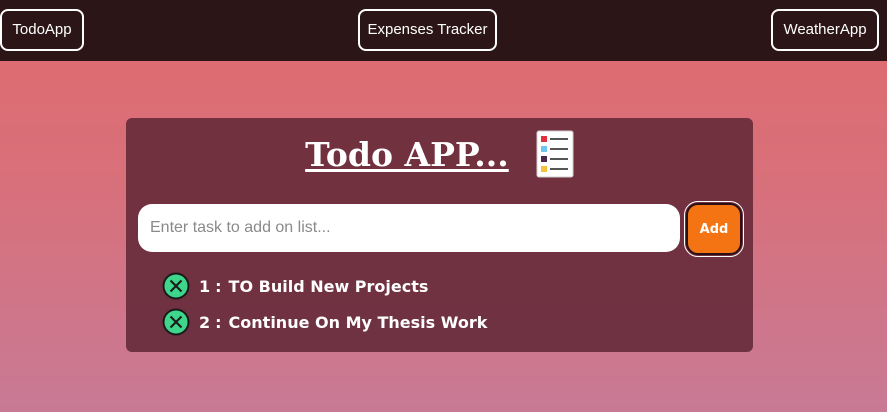 The width and height of the screenshot is (887, 412). I want to click on clipboard-list-icon, so click(555, 154).